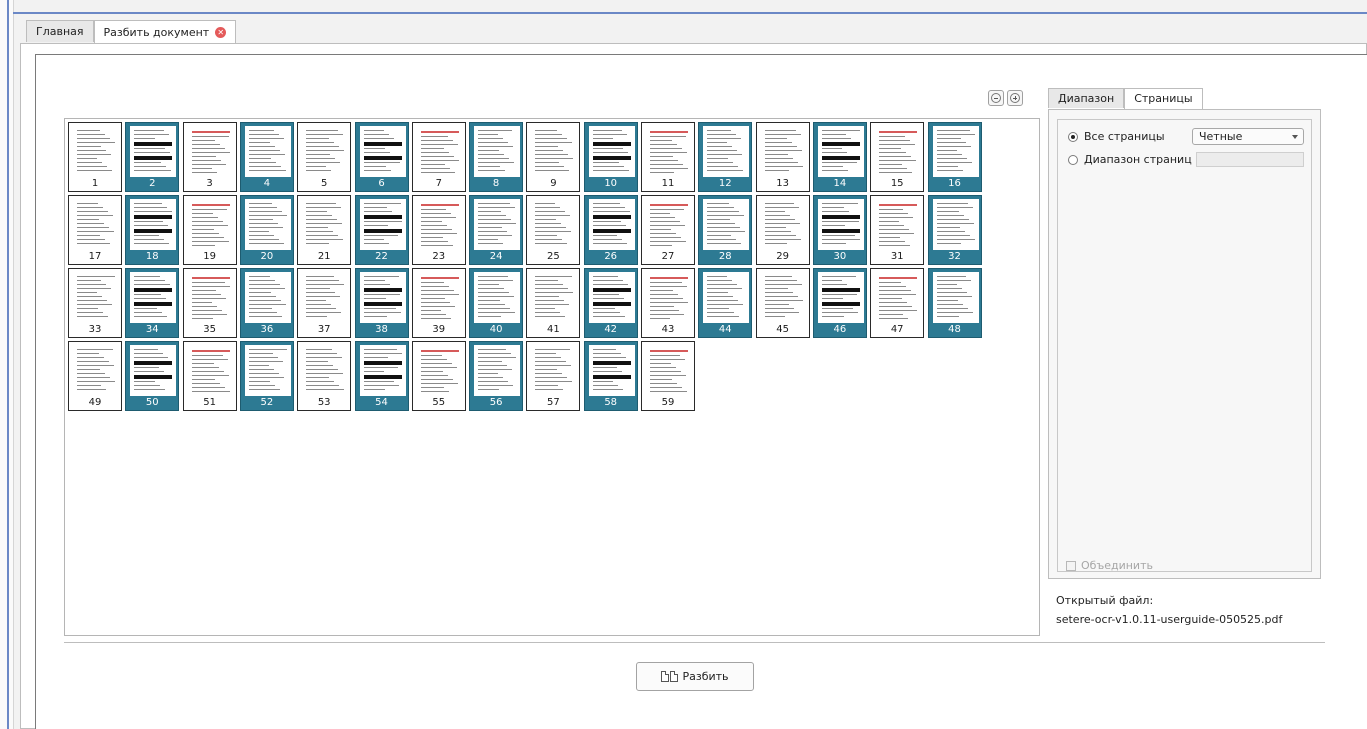 This screenshot has height=729, width=1367. Describe the element at coordinates (496, 376) in the screenshot. I see `page-thumbnail: 56` at that location.